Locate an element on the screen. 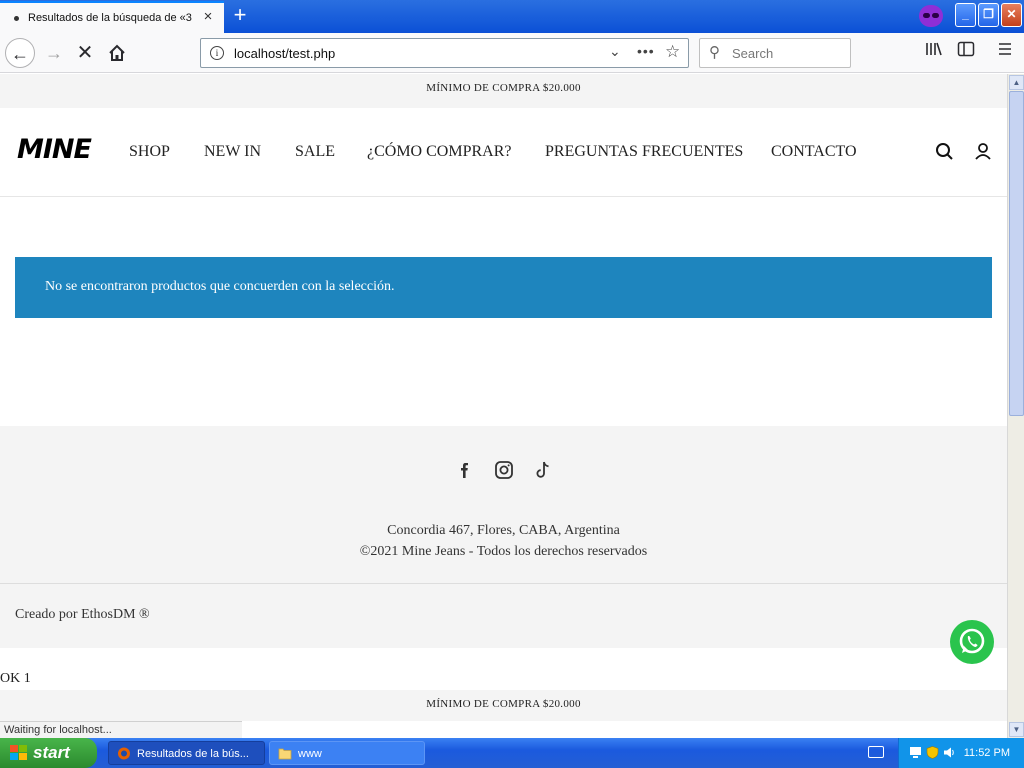 The image size is (1024, 768). url-text: localhost/test.php is located at coordinates (285, 53).